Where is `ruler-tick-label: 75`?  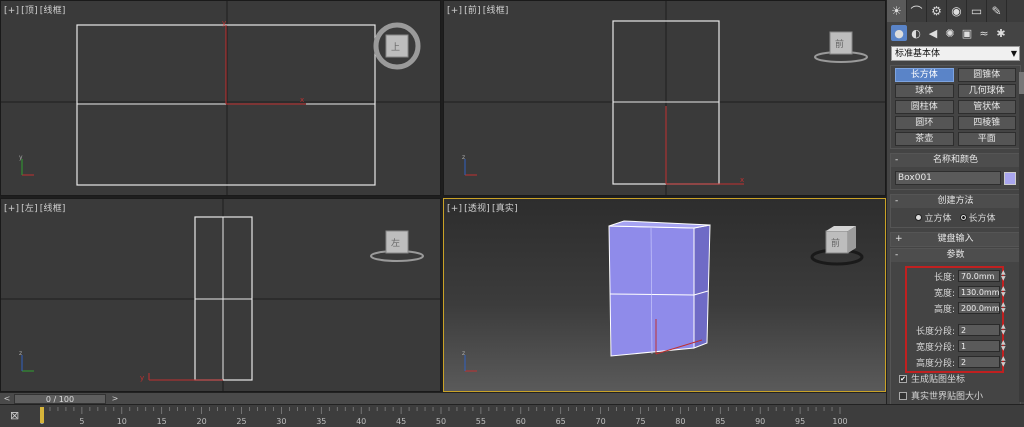
ruler-tick-label: 75 is located at coordinates (640, 421).